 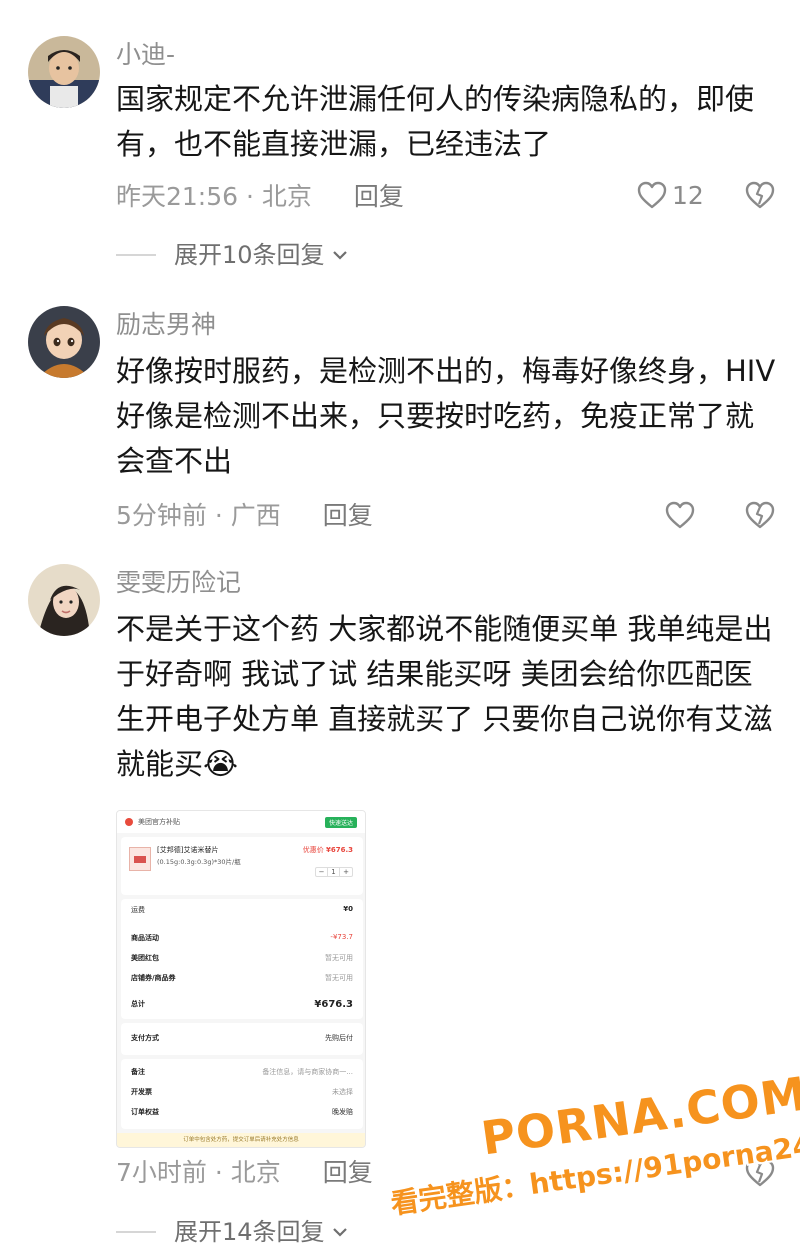 I want to click on comment-username: 小迪-, so click(x=145, y=55).